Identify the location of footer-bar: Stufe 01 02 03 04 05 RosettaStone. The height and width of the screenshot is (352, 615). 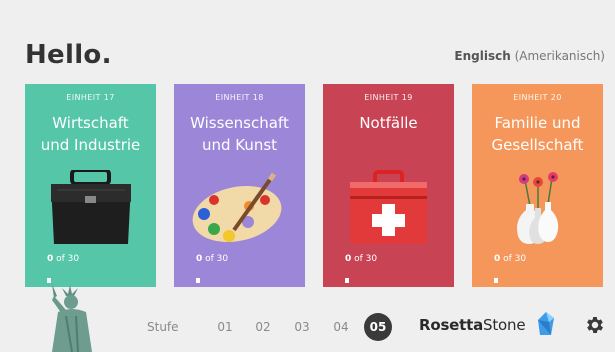
(307, 326).